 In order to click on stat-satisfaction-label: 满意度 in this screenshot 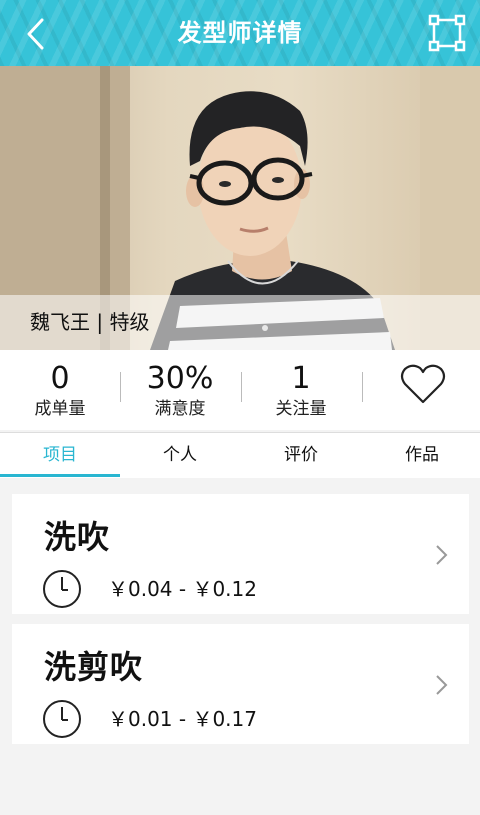, I will do `click(180, 409)`.